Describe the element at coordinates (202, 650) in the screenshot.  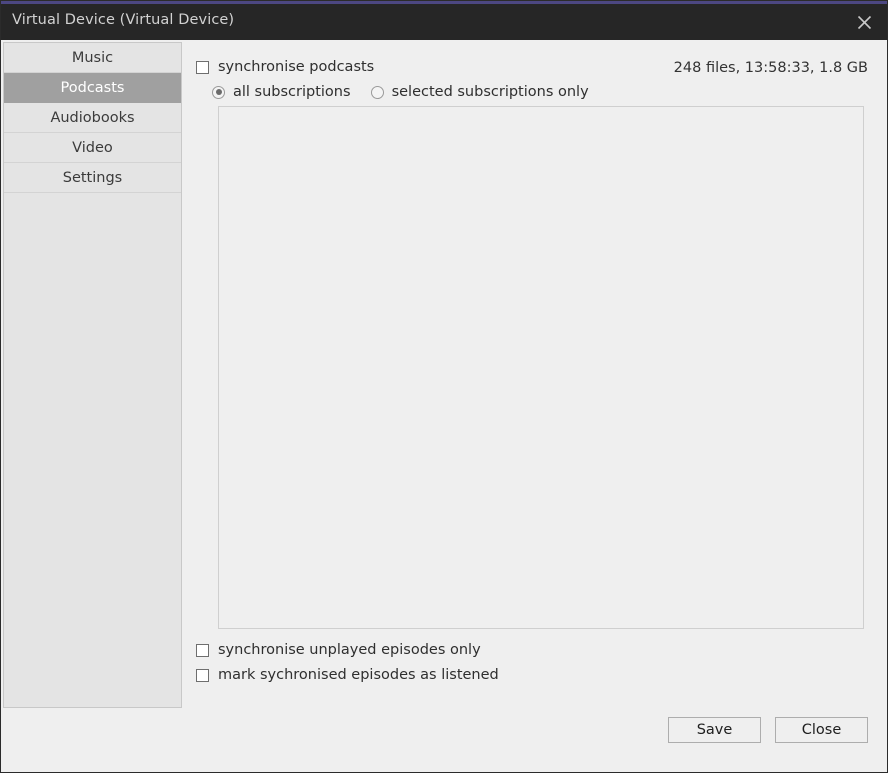
I see `synchronise-unplayed-episodes-checkbox` at that location.